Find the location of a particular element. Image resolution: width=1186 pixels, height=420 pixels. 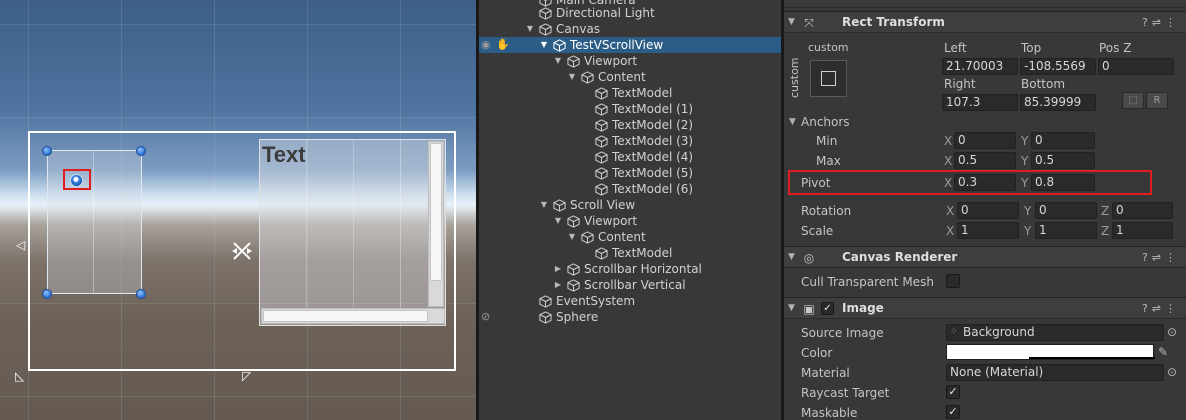

hierarchy-item-viewport: ▼ Viewport is located at coordinates (630, 61).